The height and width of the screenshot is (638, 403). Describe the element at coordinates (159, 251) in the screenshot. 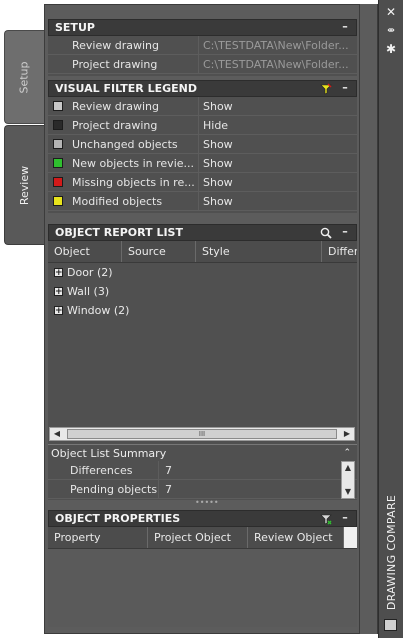

I see `column-header-source: Source` at that location.